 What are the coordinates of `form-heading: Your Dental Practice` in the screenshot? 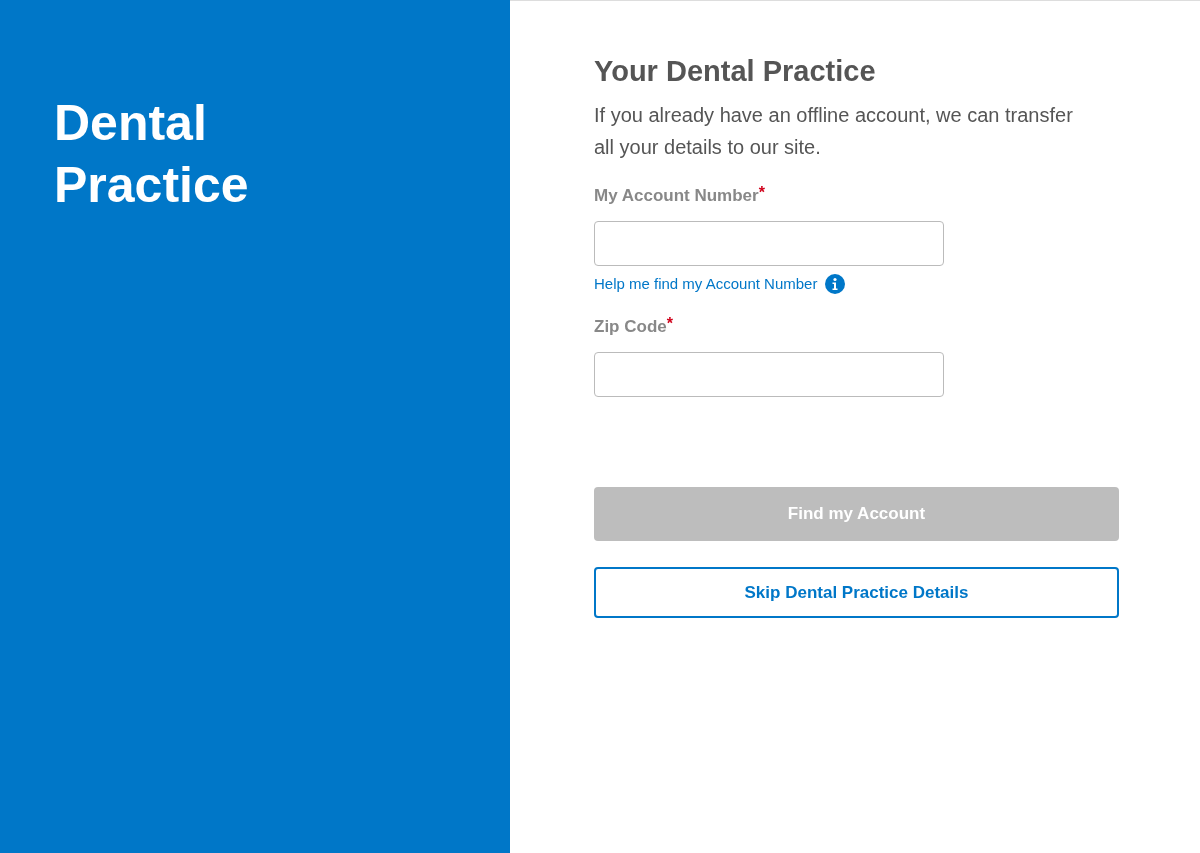 It's located at (735, 71).